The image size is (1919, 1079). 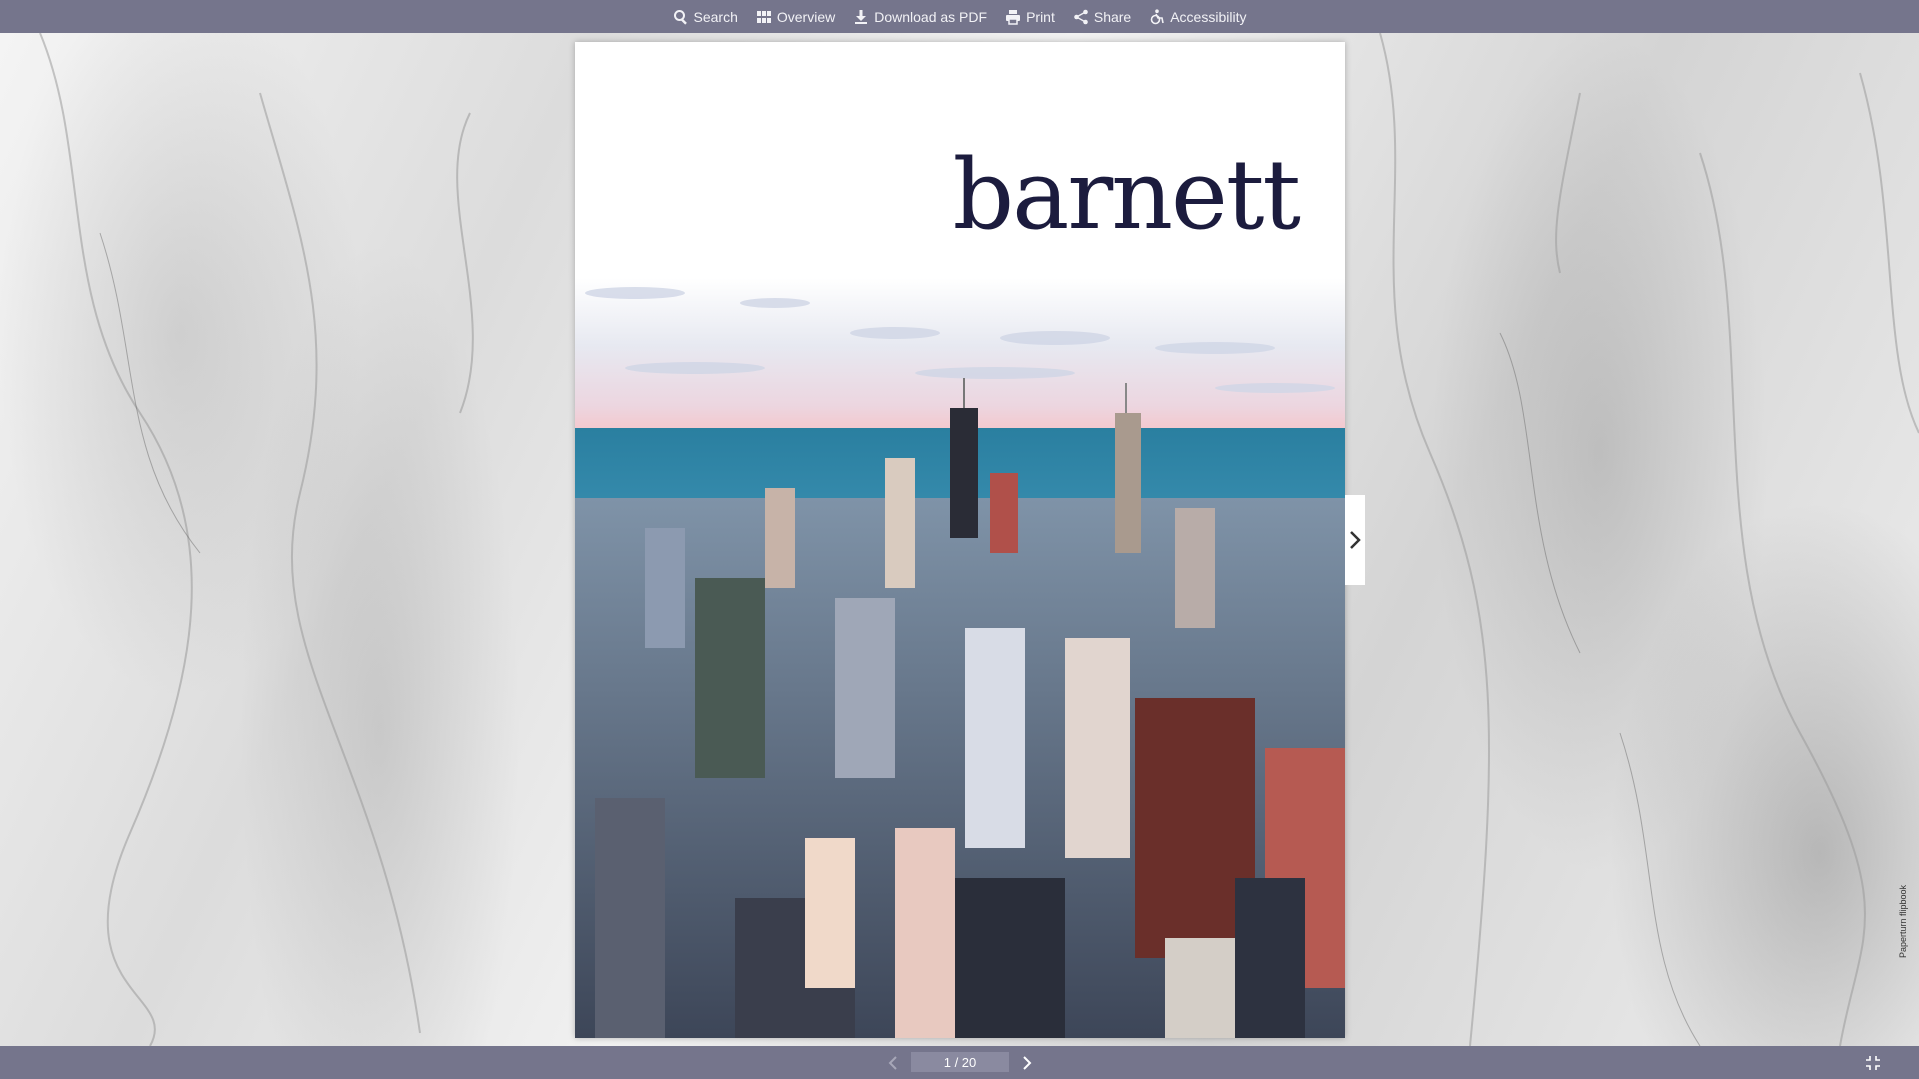 What do you see at coordinates (1112, 16) in the screenshot?
I see `share-label: Share` at bounding box center [1112, 16].